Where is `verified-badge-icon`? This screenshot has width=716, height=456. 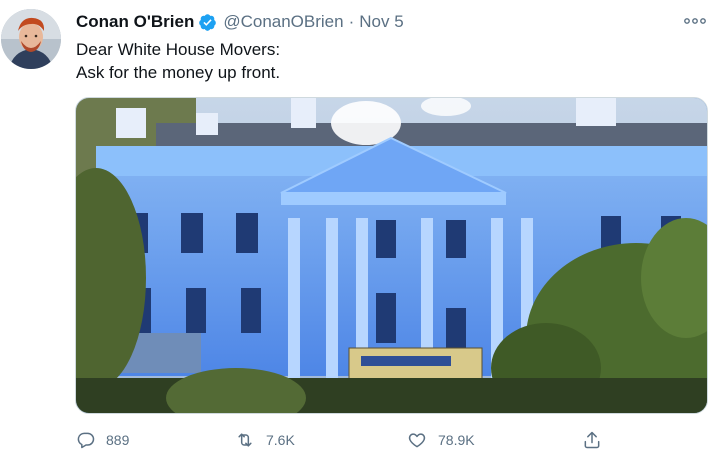
verified-badge-icon is located at coordinates (207, 22).